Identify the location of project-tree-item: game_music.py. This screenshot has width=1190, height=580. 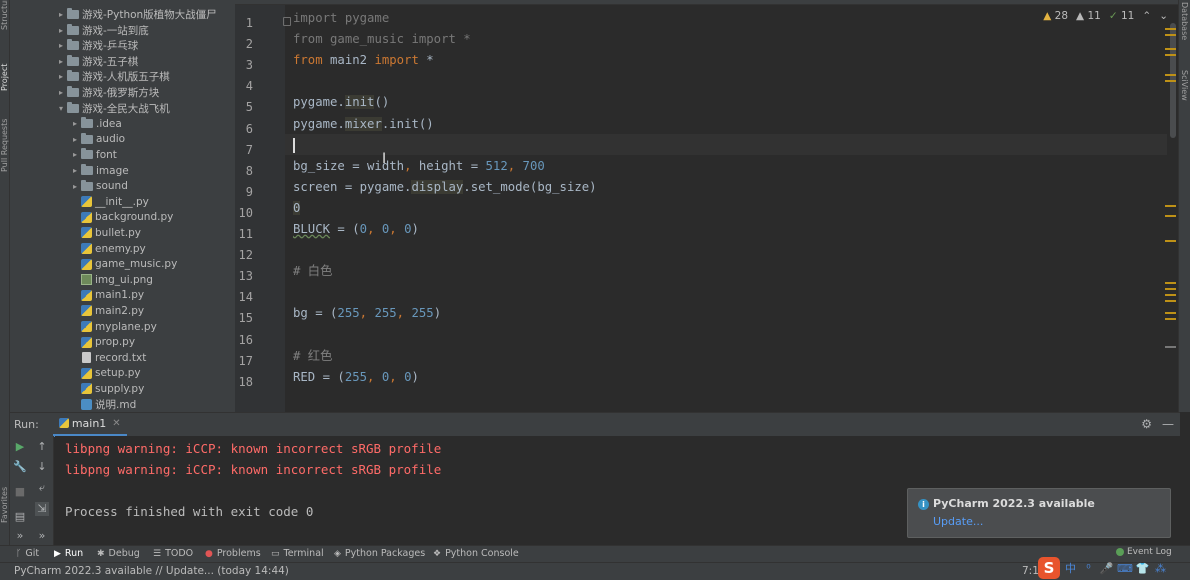
(122, 264).